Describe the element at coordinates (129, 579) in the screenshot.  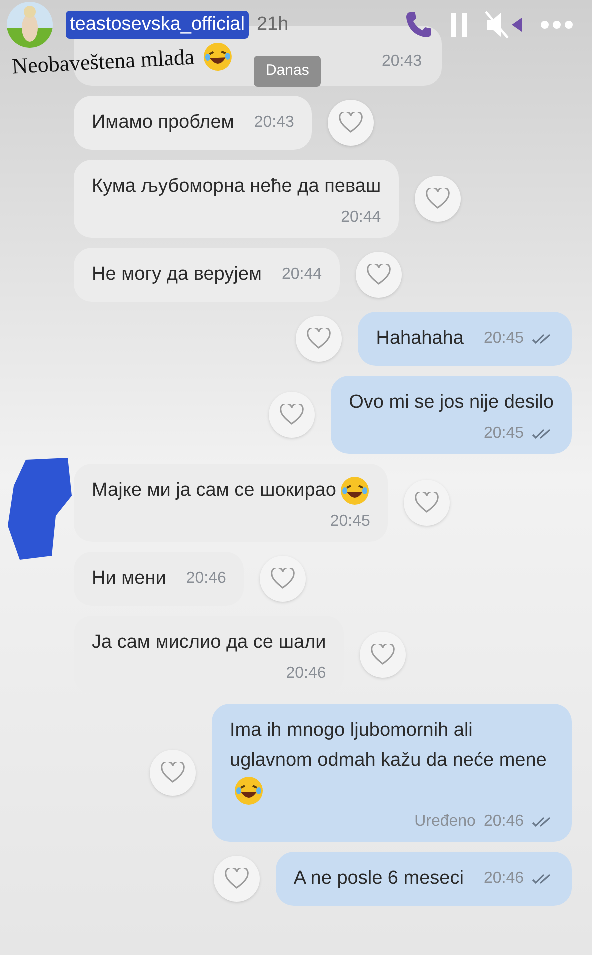
I see `message-text: Ни мени` at that location.